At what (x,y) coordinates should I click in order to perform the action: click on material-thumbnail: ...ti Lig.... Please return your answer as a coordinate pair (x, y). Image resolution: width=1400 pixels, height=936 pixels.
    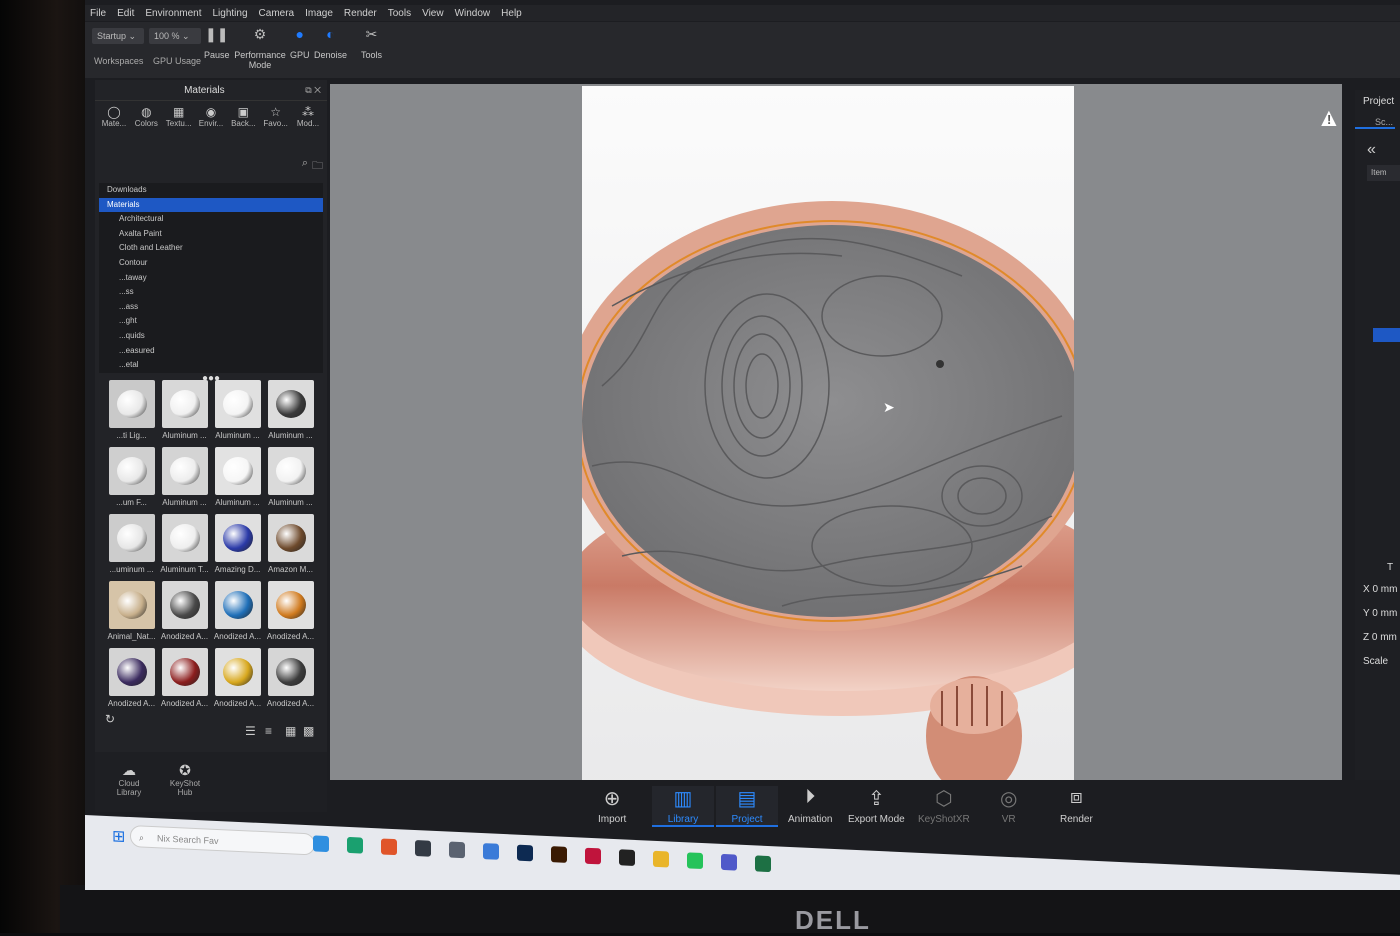
    Looking at the image, I should click on (131, 411).